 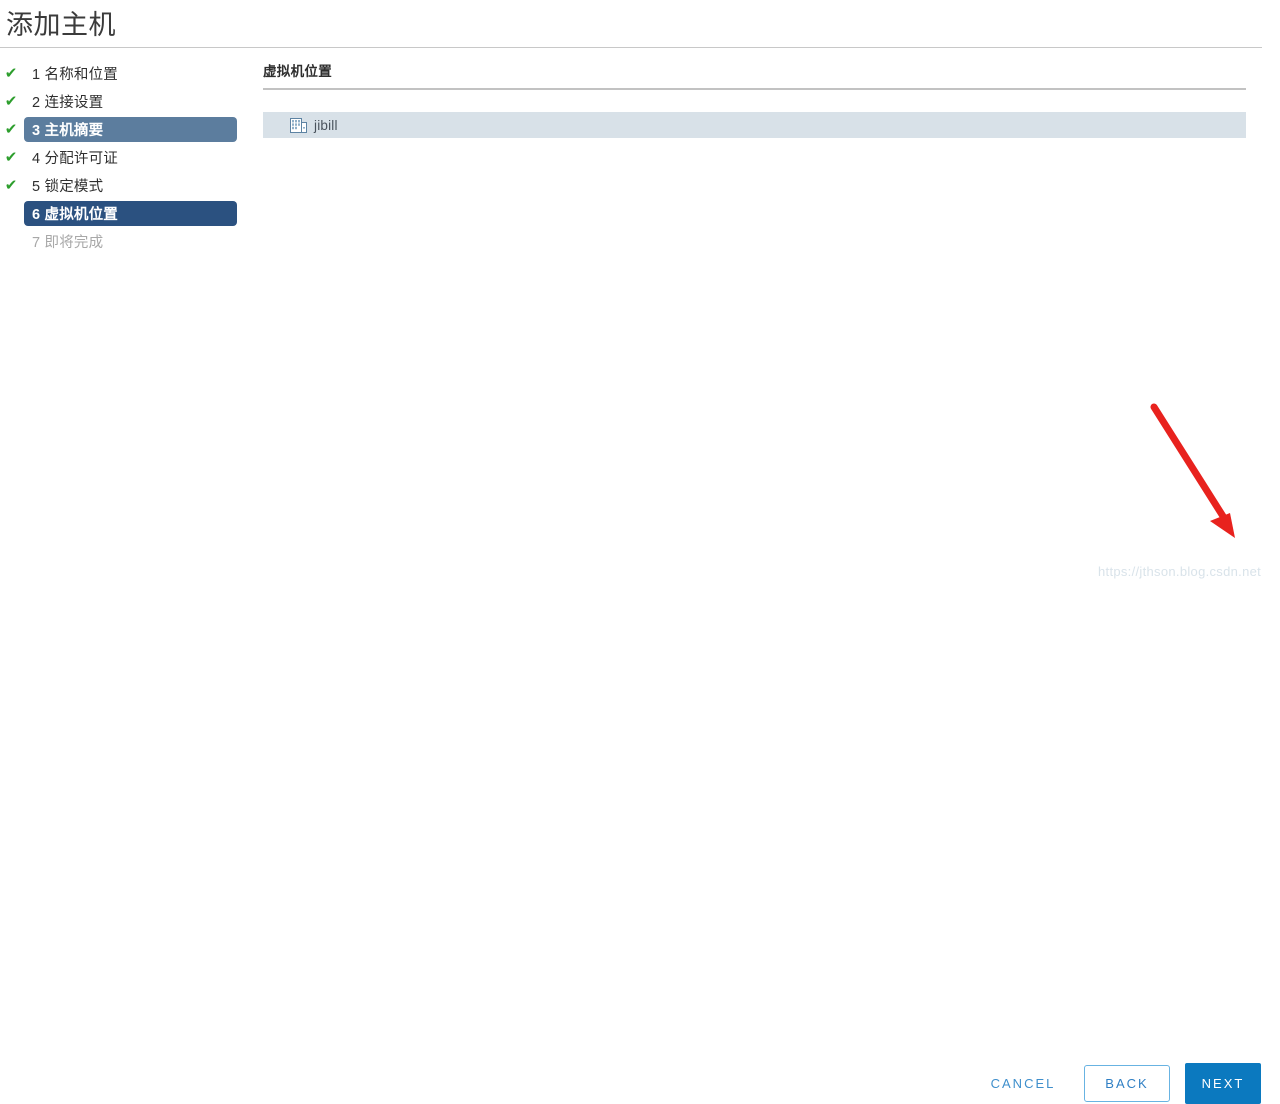 What do you see at coordinates (754, 89) in the screenshot?
I see `content-divider` at bounding box center [754, 89].